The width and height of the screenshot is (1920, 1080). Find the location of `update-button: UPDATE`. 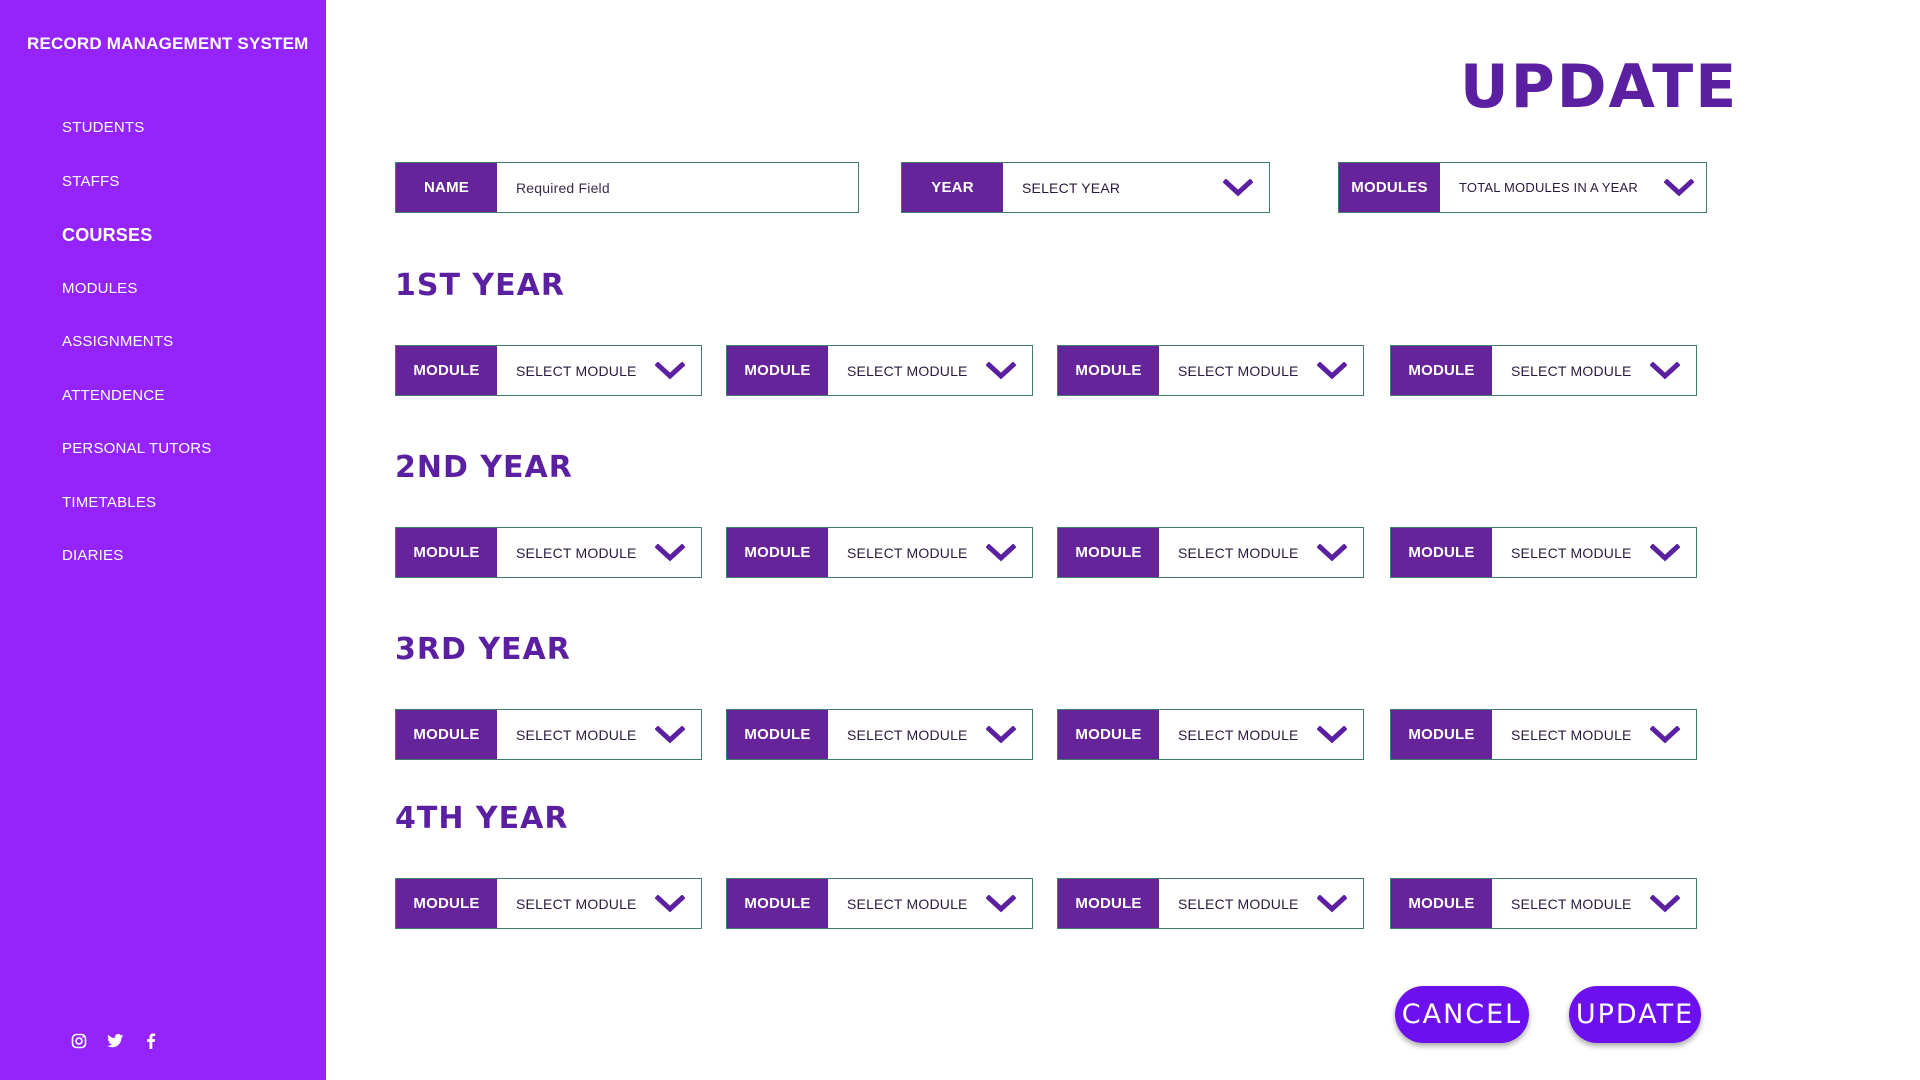

update-button: UPDATE is located at coordinates (1635, 1014).